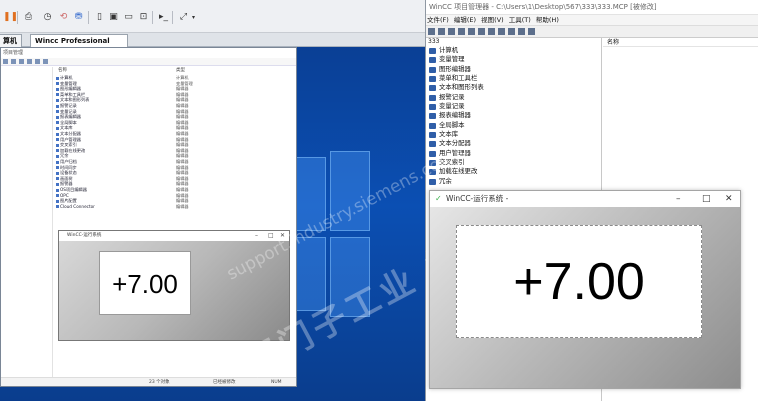  I want to click on vm-window-title: 项目管理, so click(148, 53).